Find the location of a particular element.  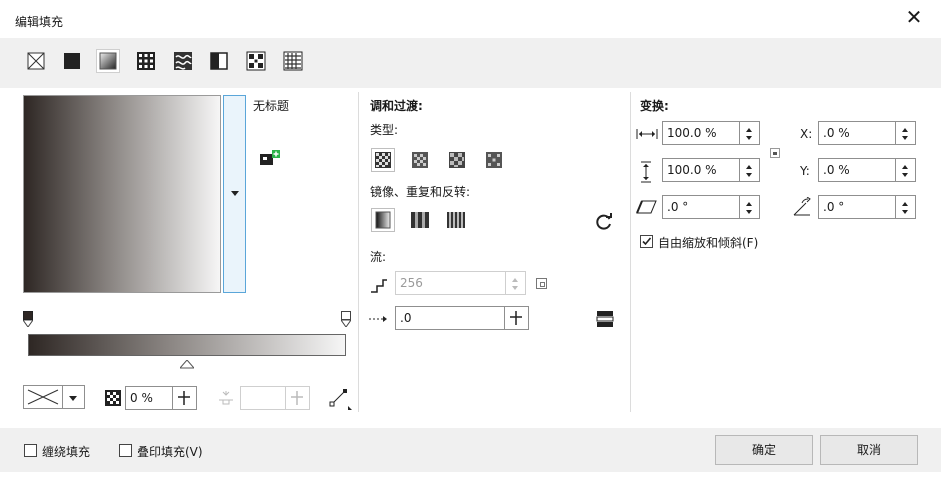

texture-fill-icon is located at coordinates (256, 61).